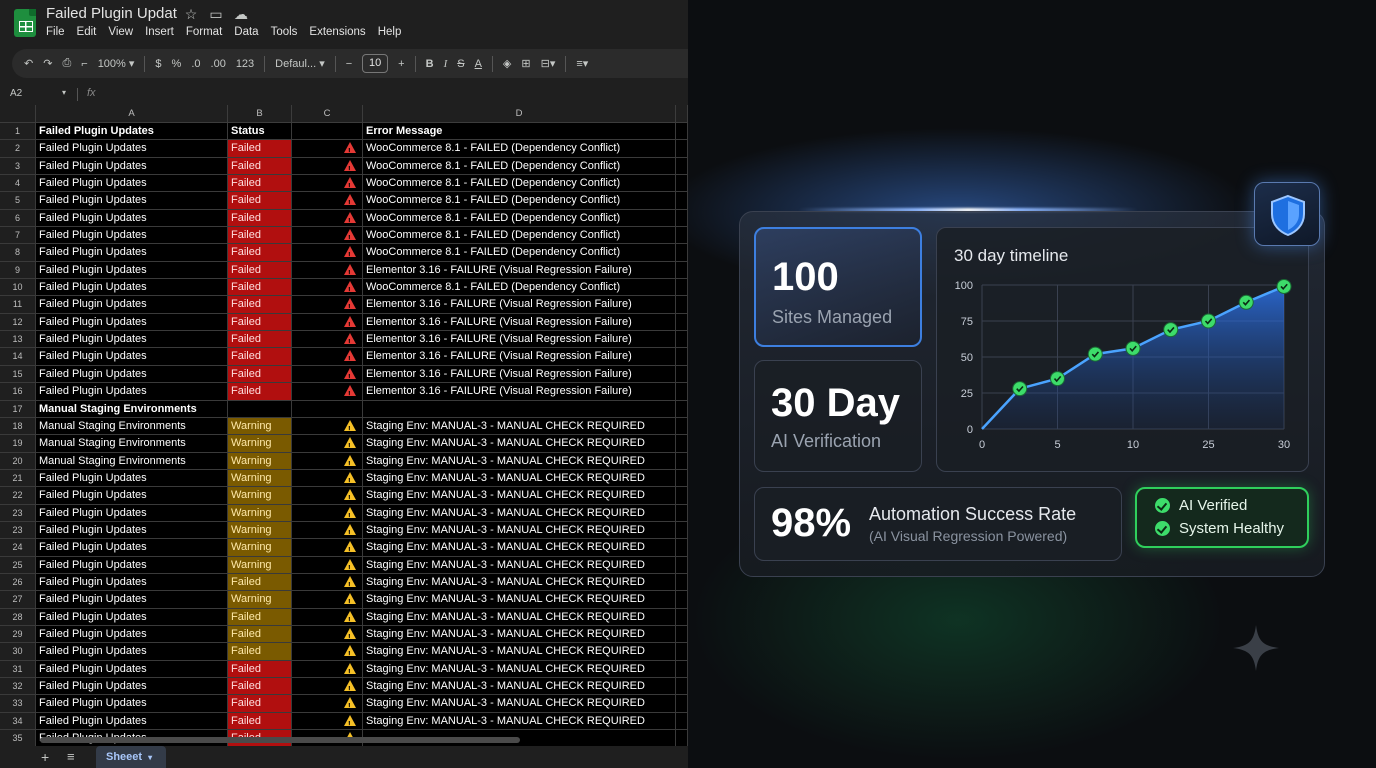 This screenshot has width=1376, height=768. Describe the element at coordinates (18, 600) in the screenshot. I see `row-number: 27` at that location.